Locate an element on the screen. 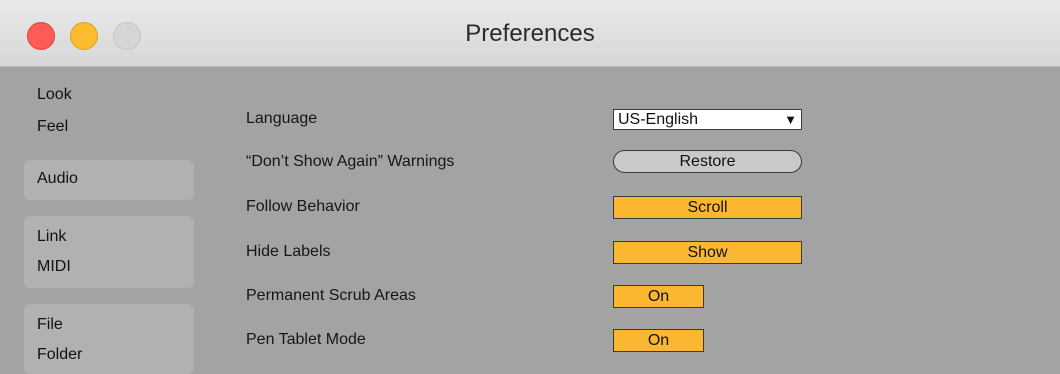 The image size is (1060, 374). tab-audio: Audio is located at coordinates (109, 180).